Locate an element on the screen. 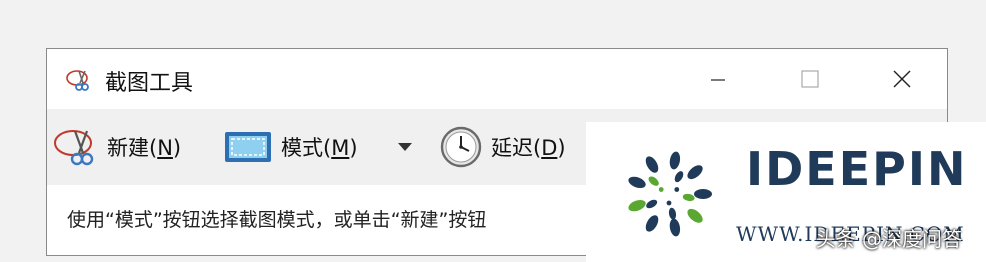 This screenshot has width=986, height=262. maximize-icon is located at coordinates (810, 79).